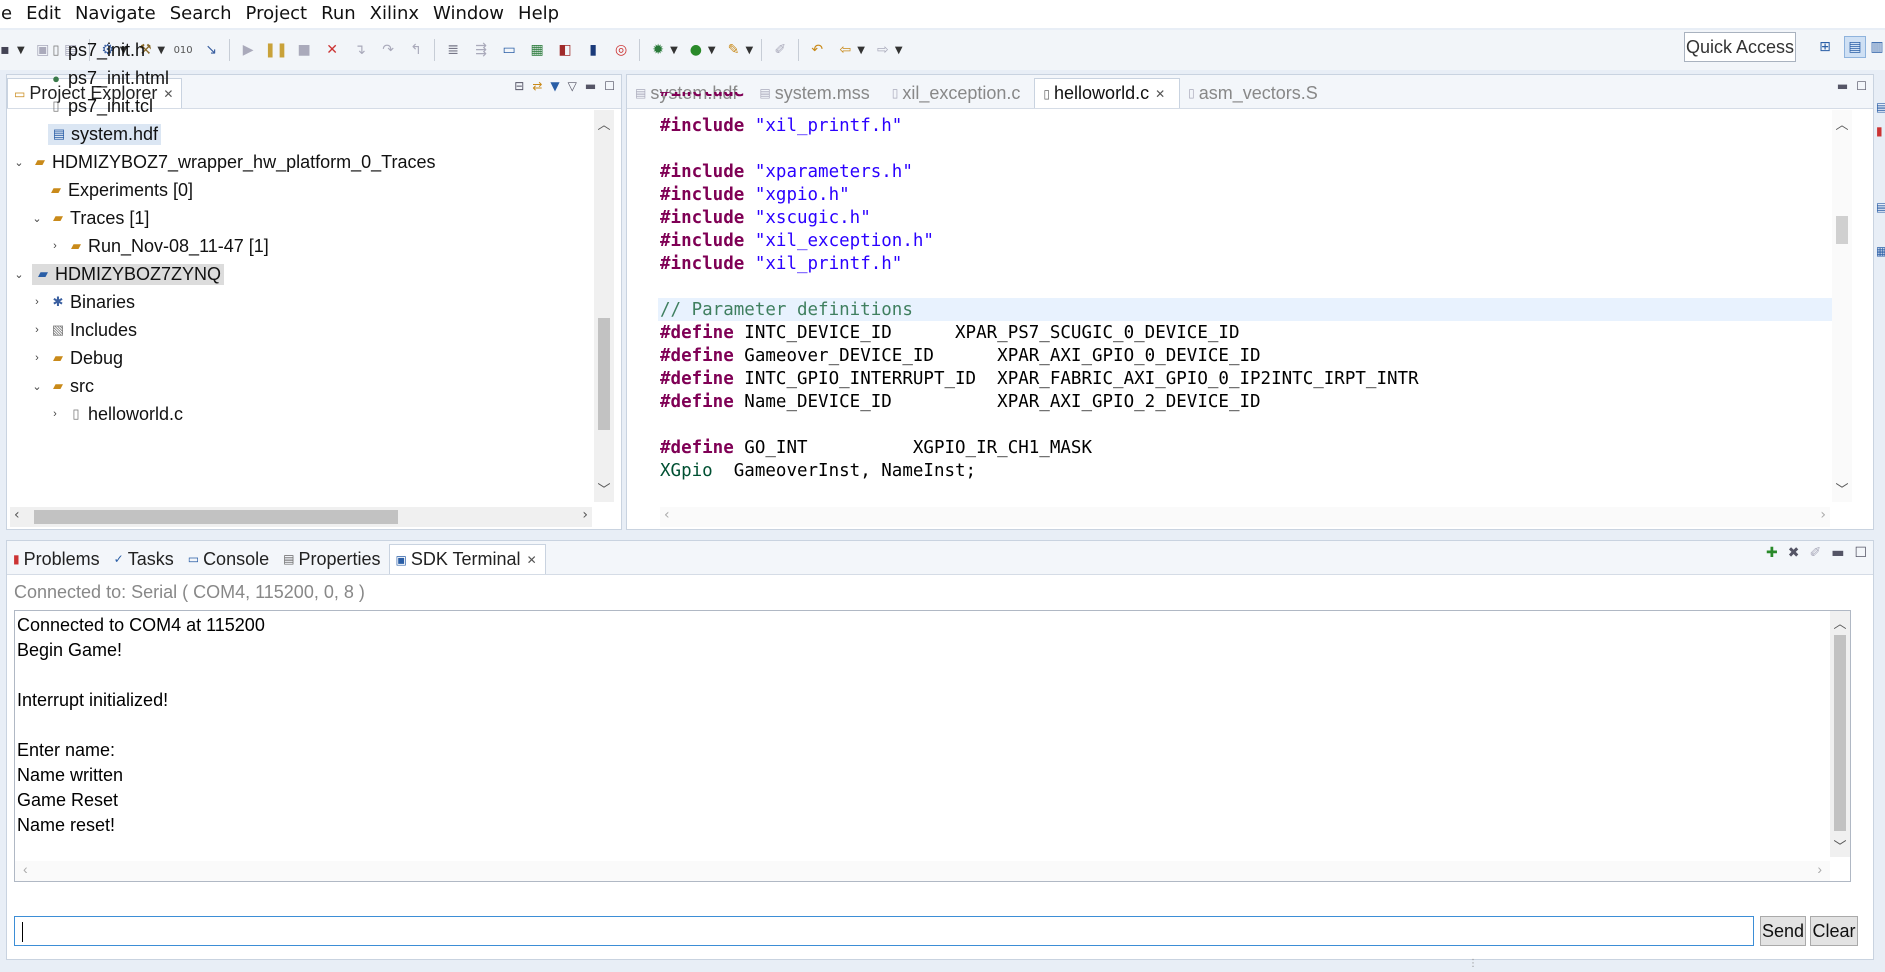 The width and height of the screenshot is (1885, 972). What do you see at coordinates (750, 50) in the screenshot?
I see `external-tools-dropdown-icon: ▼` at bounding box center [750, 50].